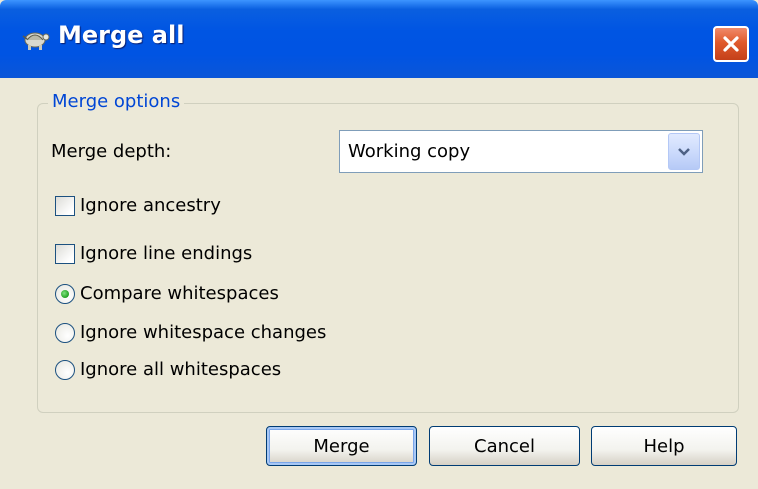 This screenshot has height=489, width=758. What do you see at coordinates (341, 446) in the screenshot?
I see `merge-button: Merge` at bounding box center [341, 446].